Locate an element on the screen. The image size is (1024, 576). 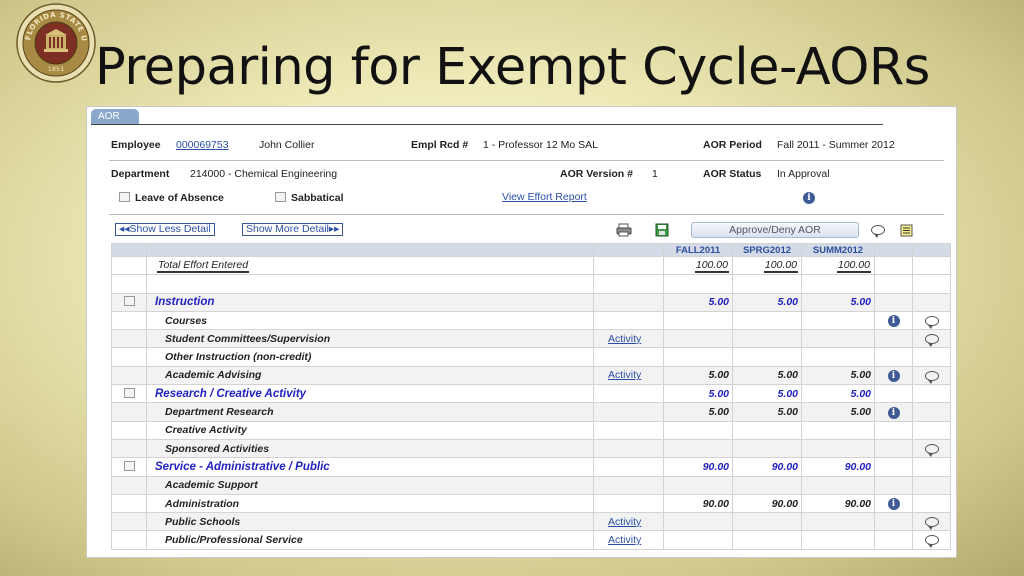
table-row: Creative Activity is located at coordinates (531, 430).